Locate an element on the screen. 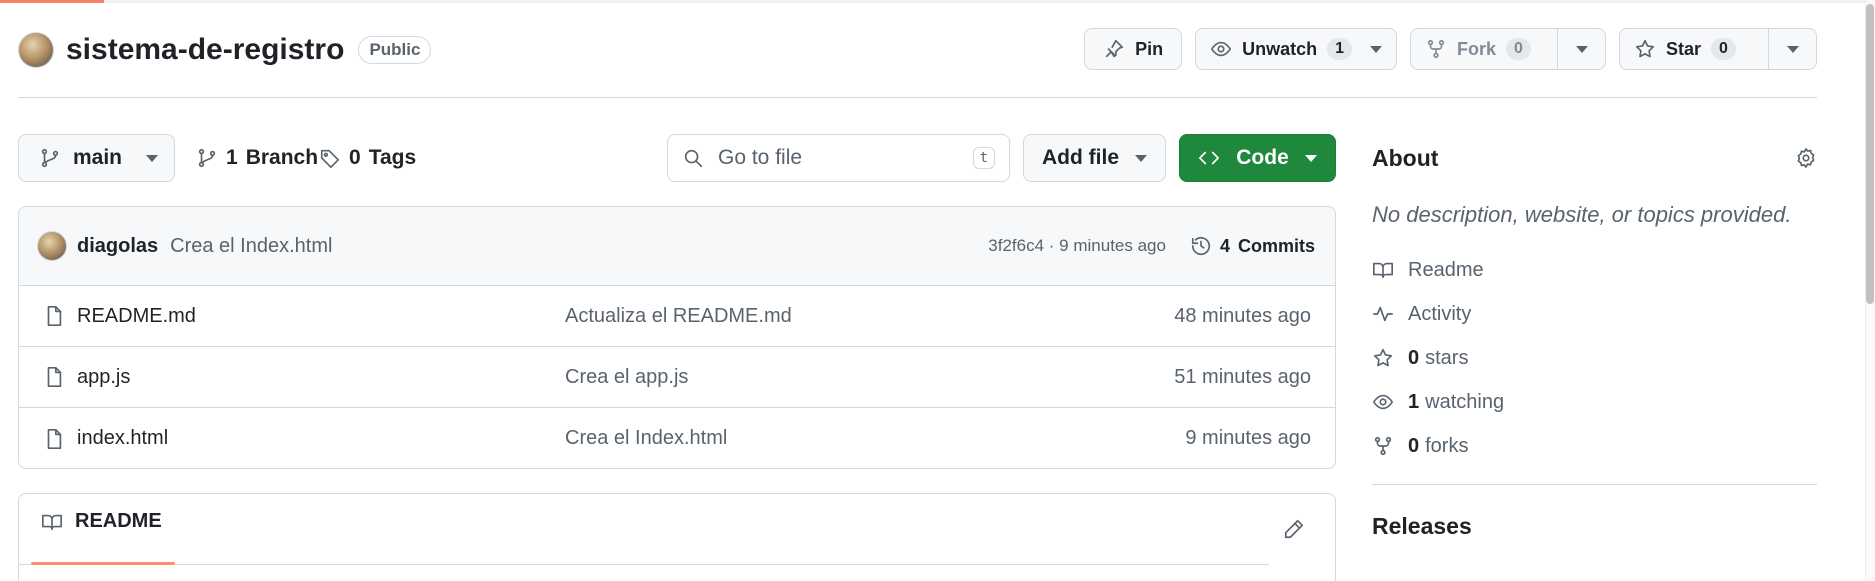 The height and width of the screenshot is (581, 1875). sidebar-item-label: stars is located at coordinates (1447, 357).